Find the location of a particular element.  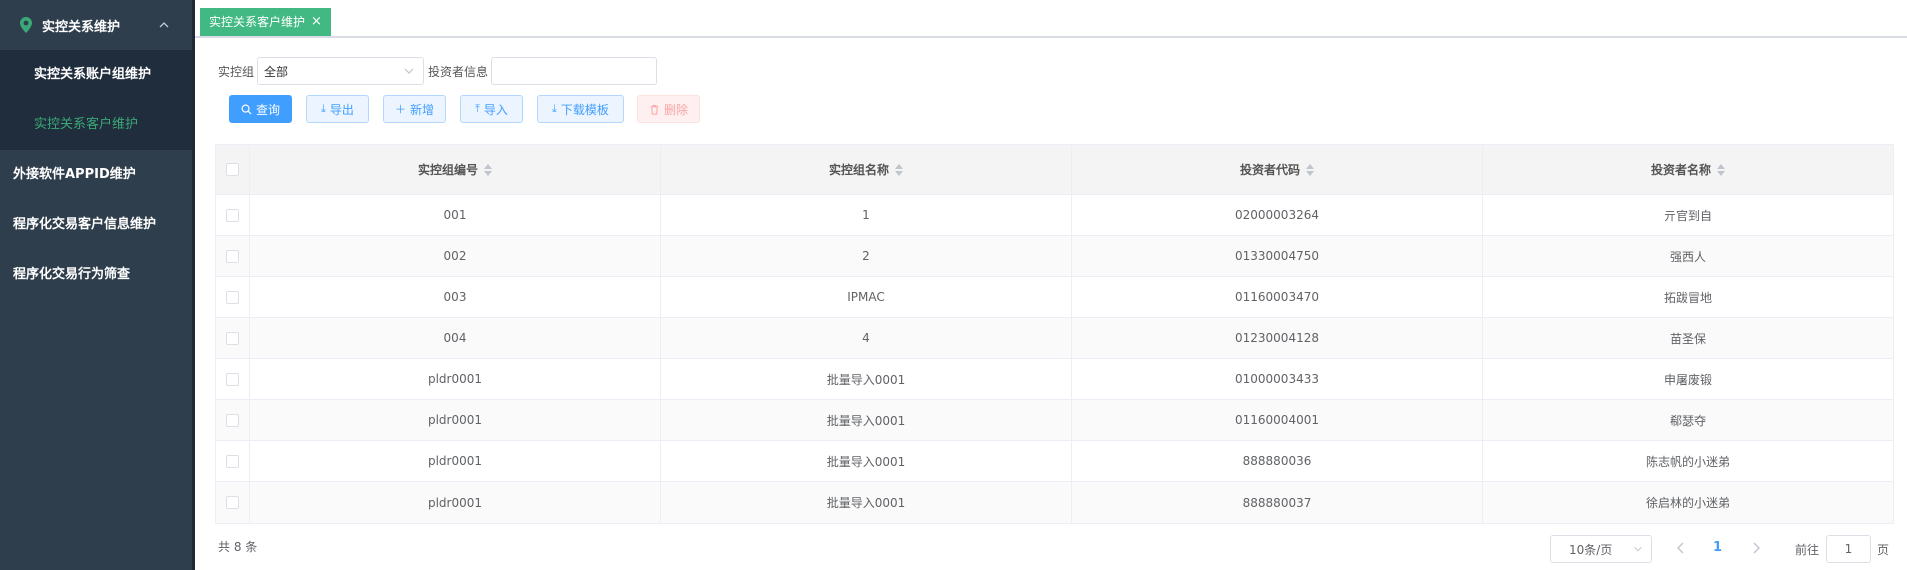

cell-group-id: 004 is located at coordinates (455, 338).